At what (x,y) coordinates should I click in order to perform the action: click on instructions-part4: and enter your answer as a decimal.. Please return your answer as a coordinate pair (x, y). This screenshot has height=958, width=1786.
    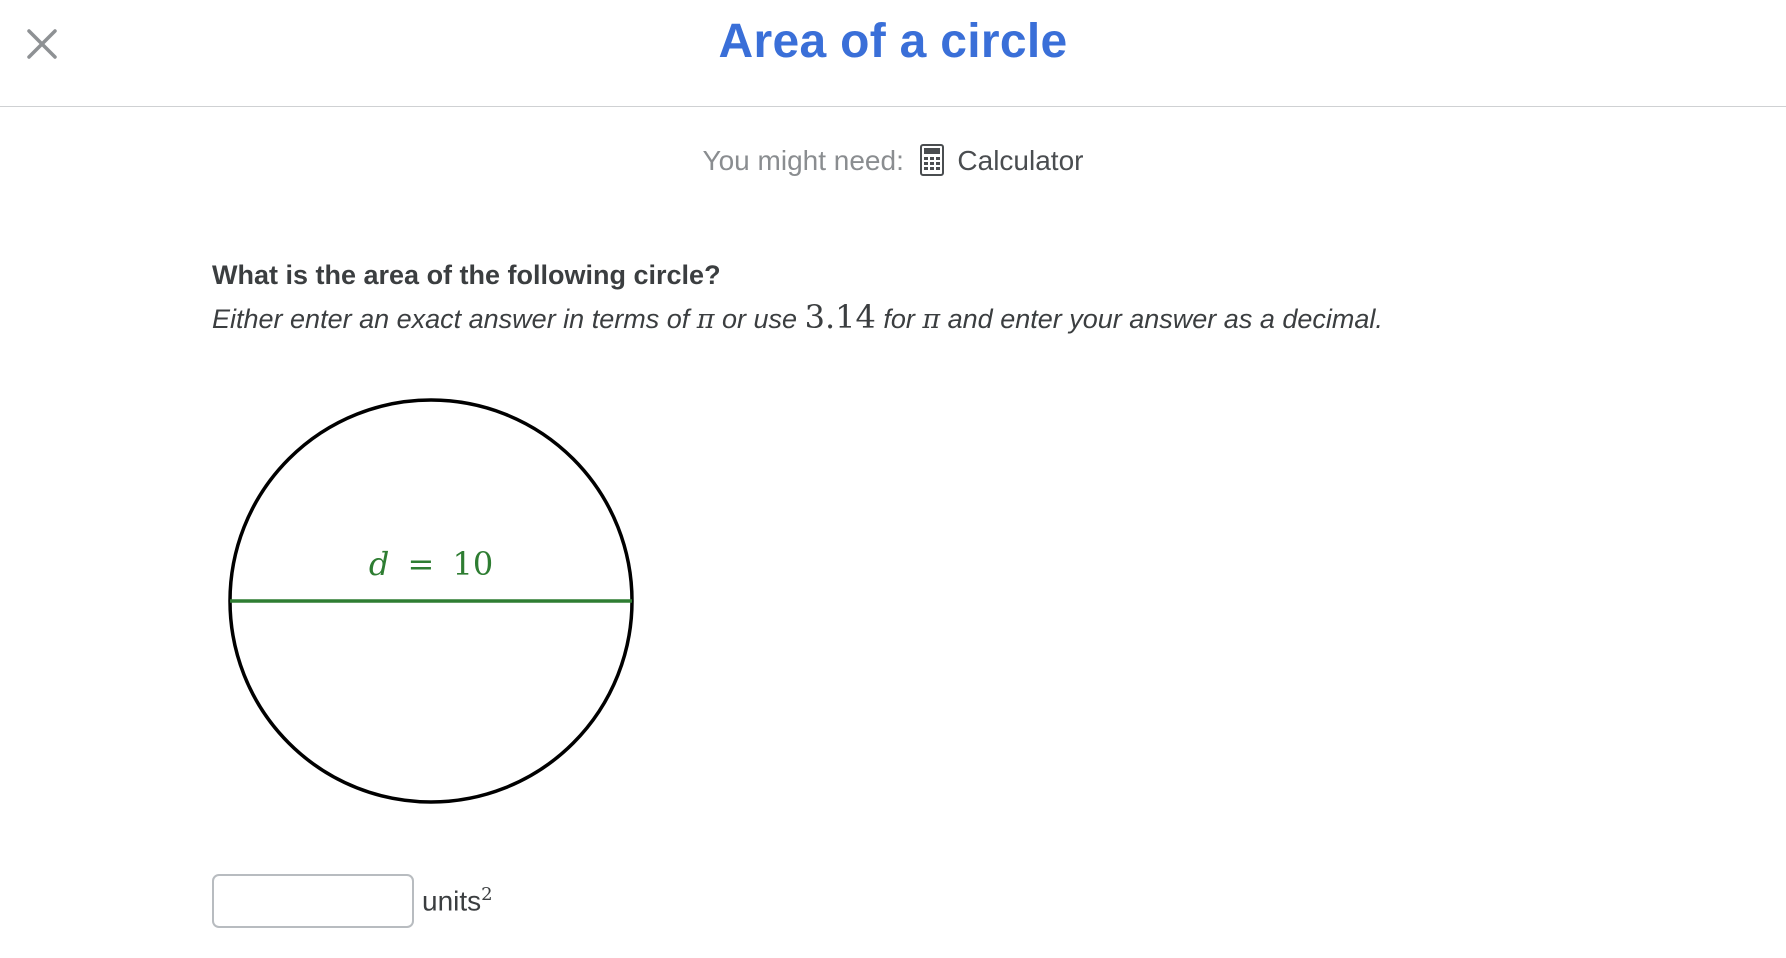
    Looking at the image, I should click on (1165, 319).